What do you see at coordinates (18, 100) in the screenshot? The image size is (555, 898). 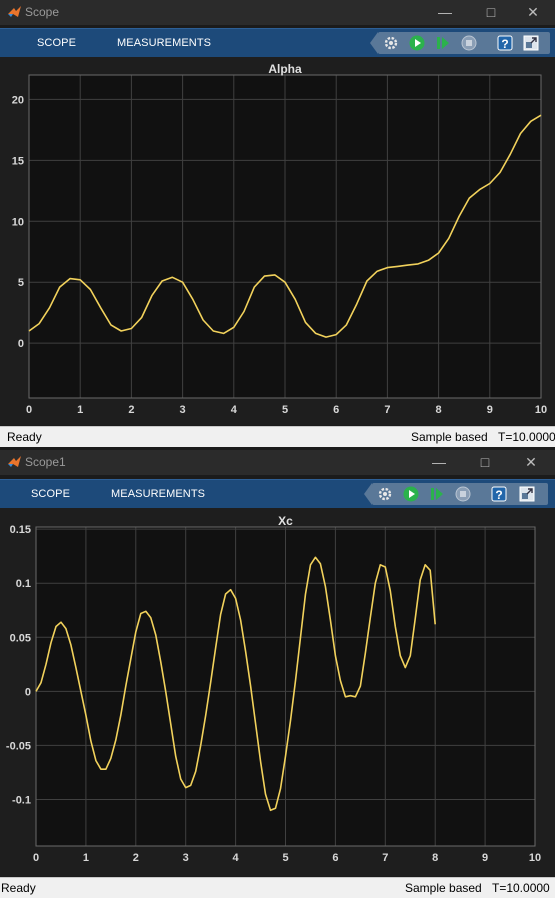 I see `y-tick-label: 20` at bounding box center [18, 100].